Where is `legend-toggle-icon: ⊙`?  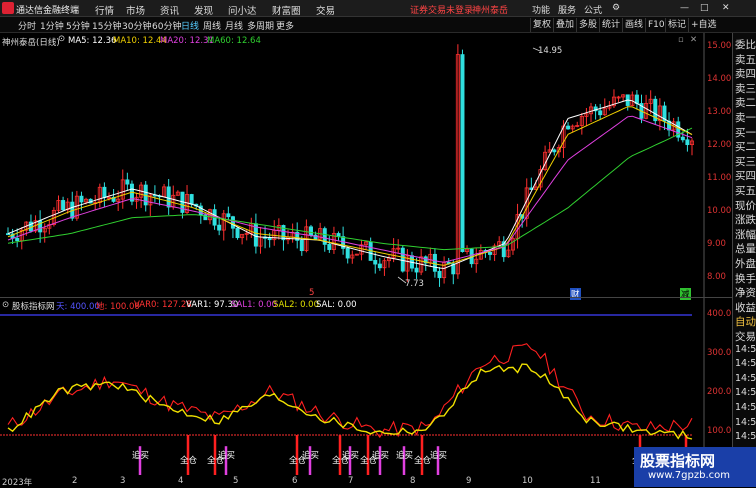
legend-toggle-icon: ⊙ is located at coordinates (61, 39).